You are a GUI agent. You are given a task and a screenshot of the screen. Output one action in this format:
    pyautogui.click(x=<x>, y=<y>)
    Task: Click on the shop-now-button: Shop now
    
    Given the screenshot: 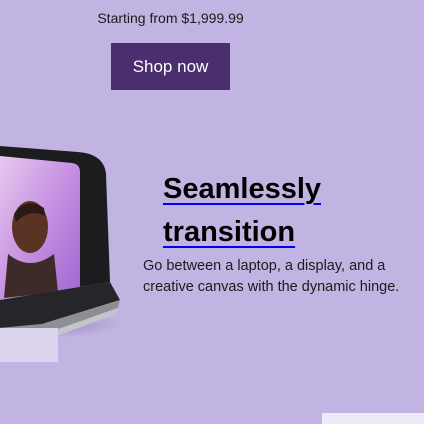 What is the action you would take?
    pyautogui.click(x=170, y=66)
    